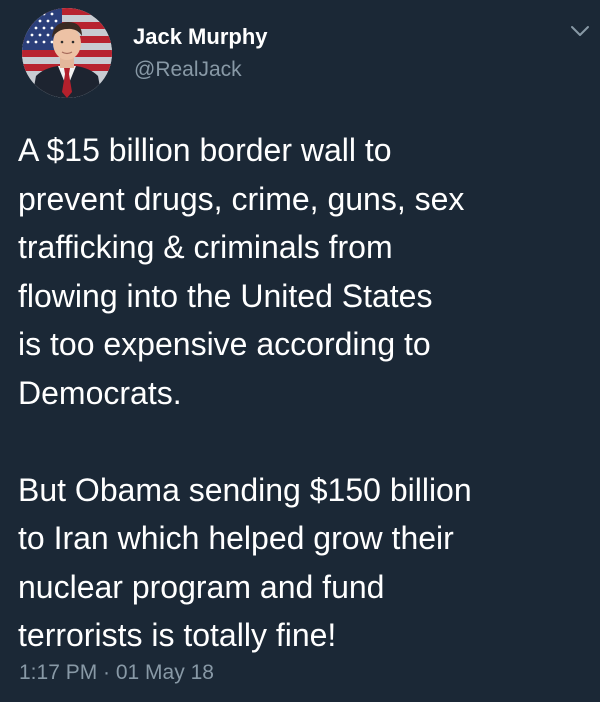 The height and width of the screenshot is (702, 600). Describe the element at coordinates (201, 586) in the screenshot. I see `tweet-text-line: nuclear program and fund` at that location.